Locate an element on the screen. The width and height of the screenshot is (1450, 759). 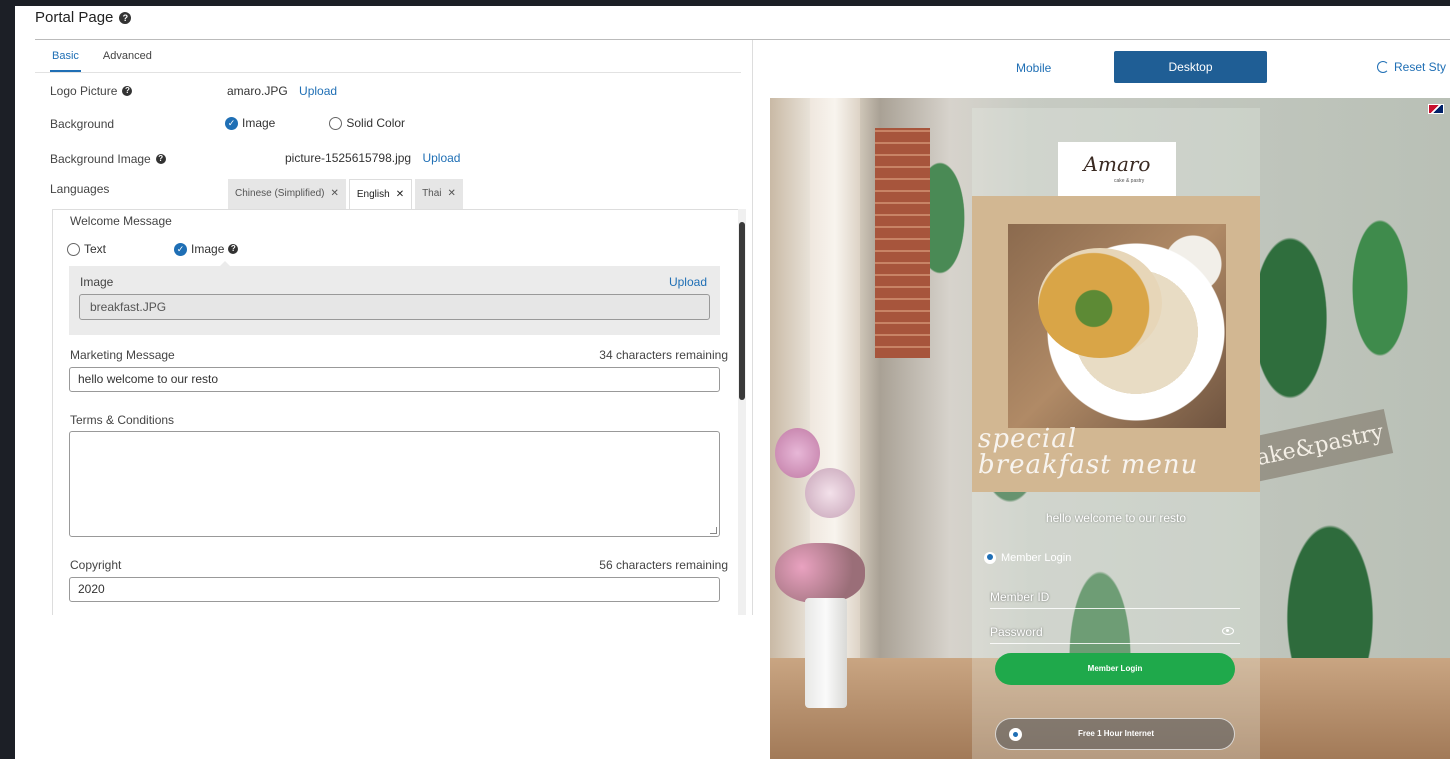
user-icon is located at coordinates (990, 558).